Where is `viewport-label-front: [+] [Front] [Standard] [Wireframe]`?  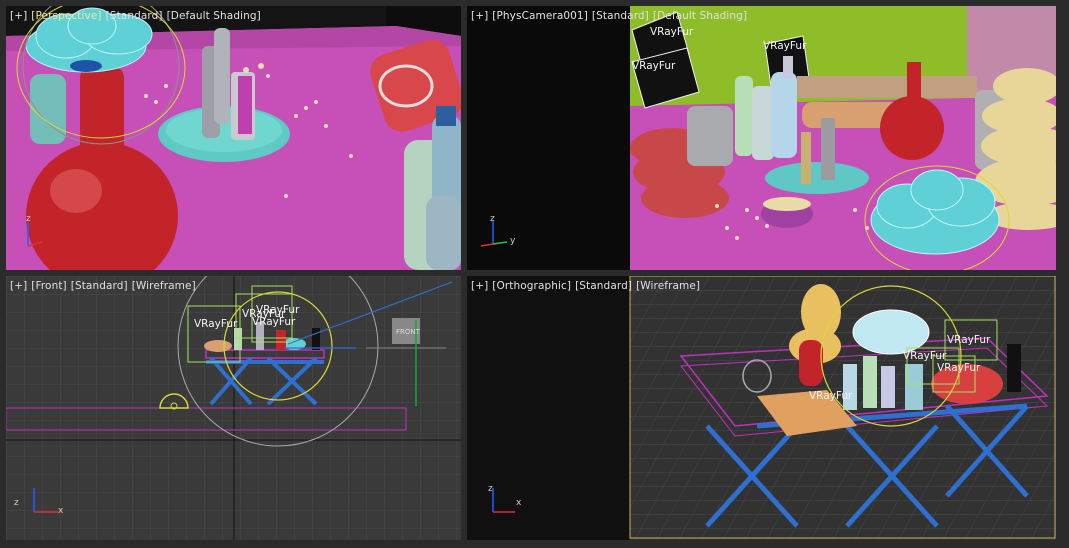 viewport-label-front: [+] [Front] [Standard] [Wireframe] is located at coordinates (105, 286).